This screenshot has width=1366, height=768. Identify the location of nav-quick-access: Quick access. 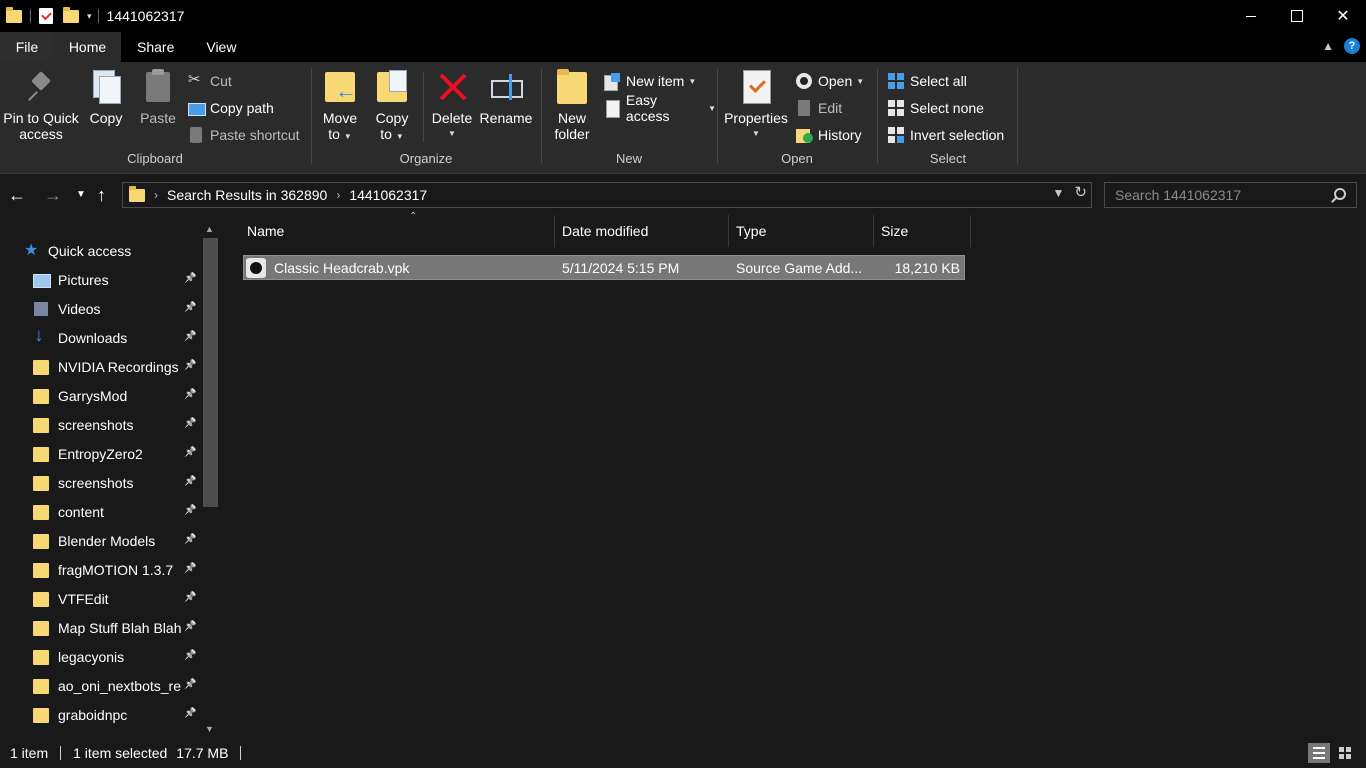
(123, 250).